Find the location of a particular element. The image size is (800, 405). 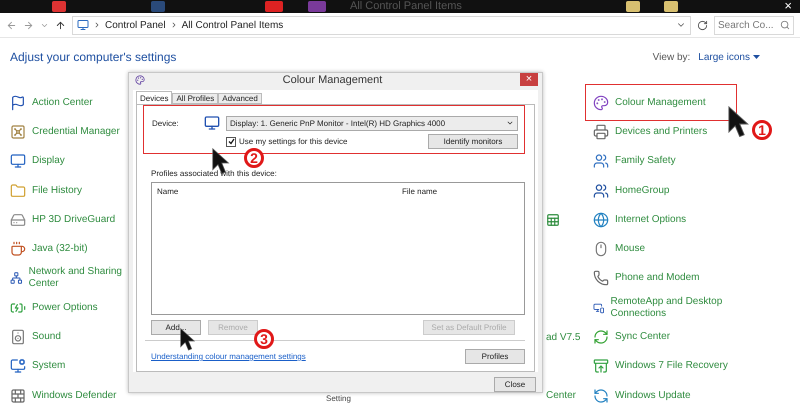

up-arrow-icon is located at coordinates (60, 25).